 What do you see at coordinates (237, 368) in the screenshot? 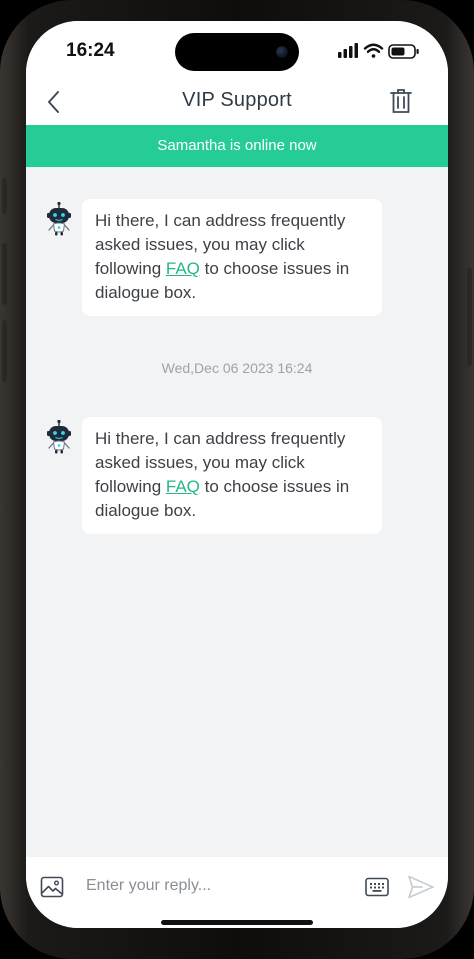
I see `message-timestamp: Wed,Dec 06 2023 16:24` at bounding box center [237, 368].